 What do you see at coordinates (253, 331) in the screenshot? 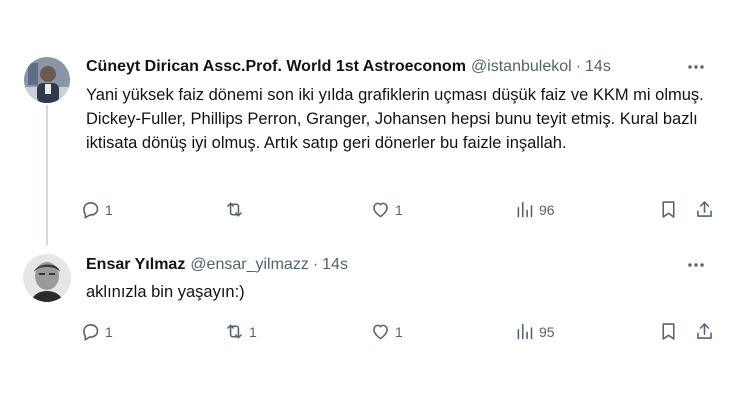
I see `repost-count: 1` at bounding box center [253, 331].